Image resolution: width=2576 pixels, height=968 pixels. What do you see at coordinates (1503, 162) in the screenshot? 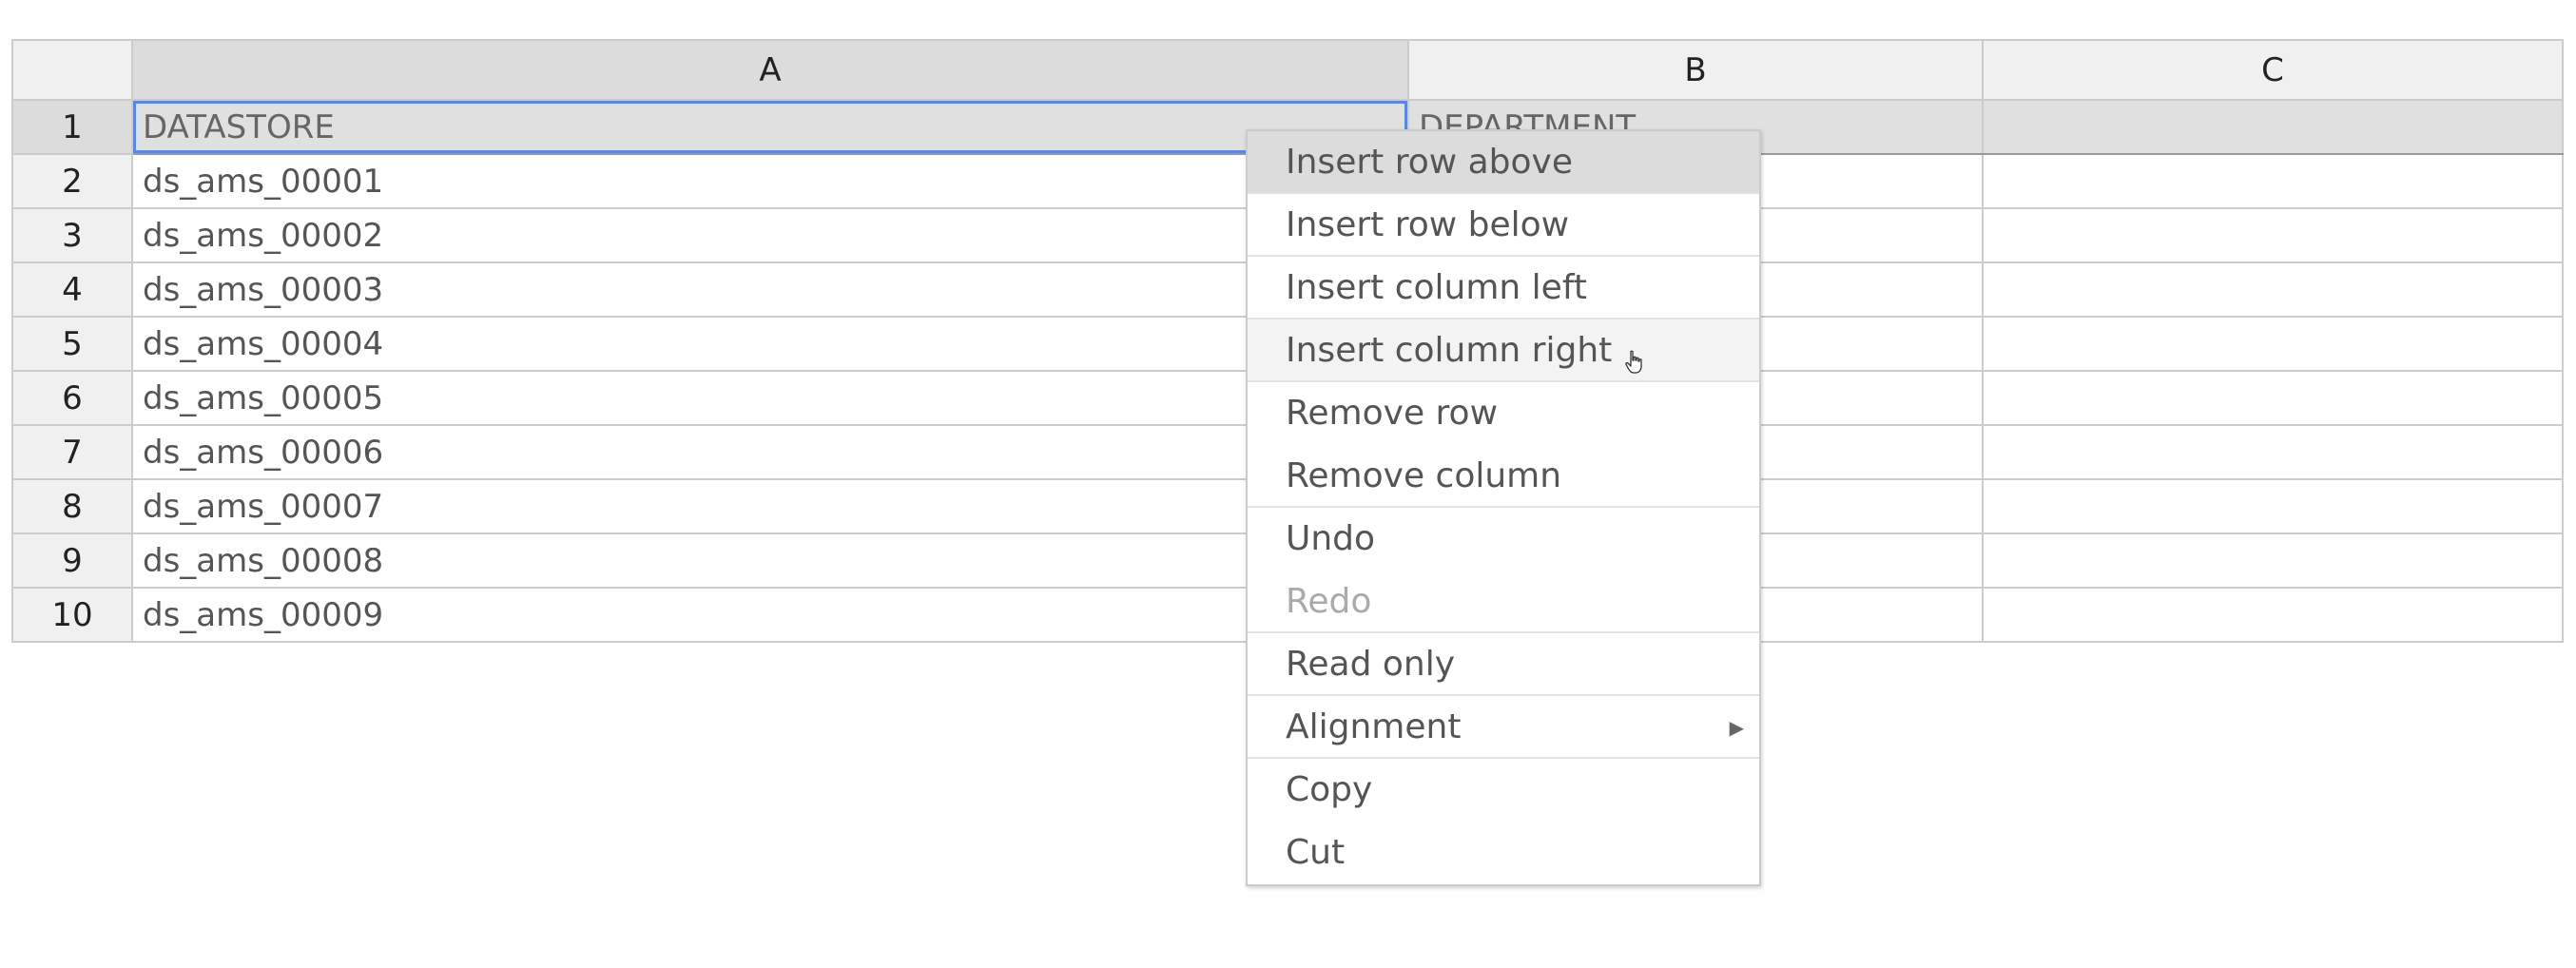
I see `menu-item-insert-row-above: Insert row above` at bounding box center [1503, 162].